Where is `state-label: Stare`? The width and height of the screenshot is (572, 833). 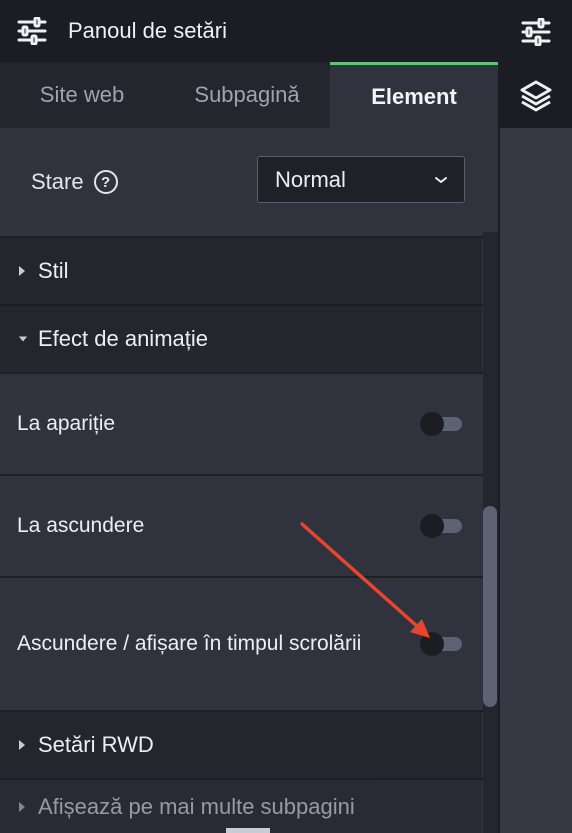 state-label: Stare is located at coordinates (57, 181).